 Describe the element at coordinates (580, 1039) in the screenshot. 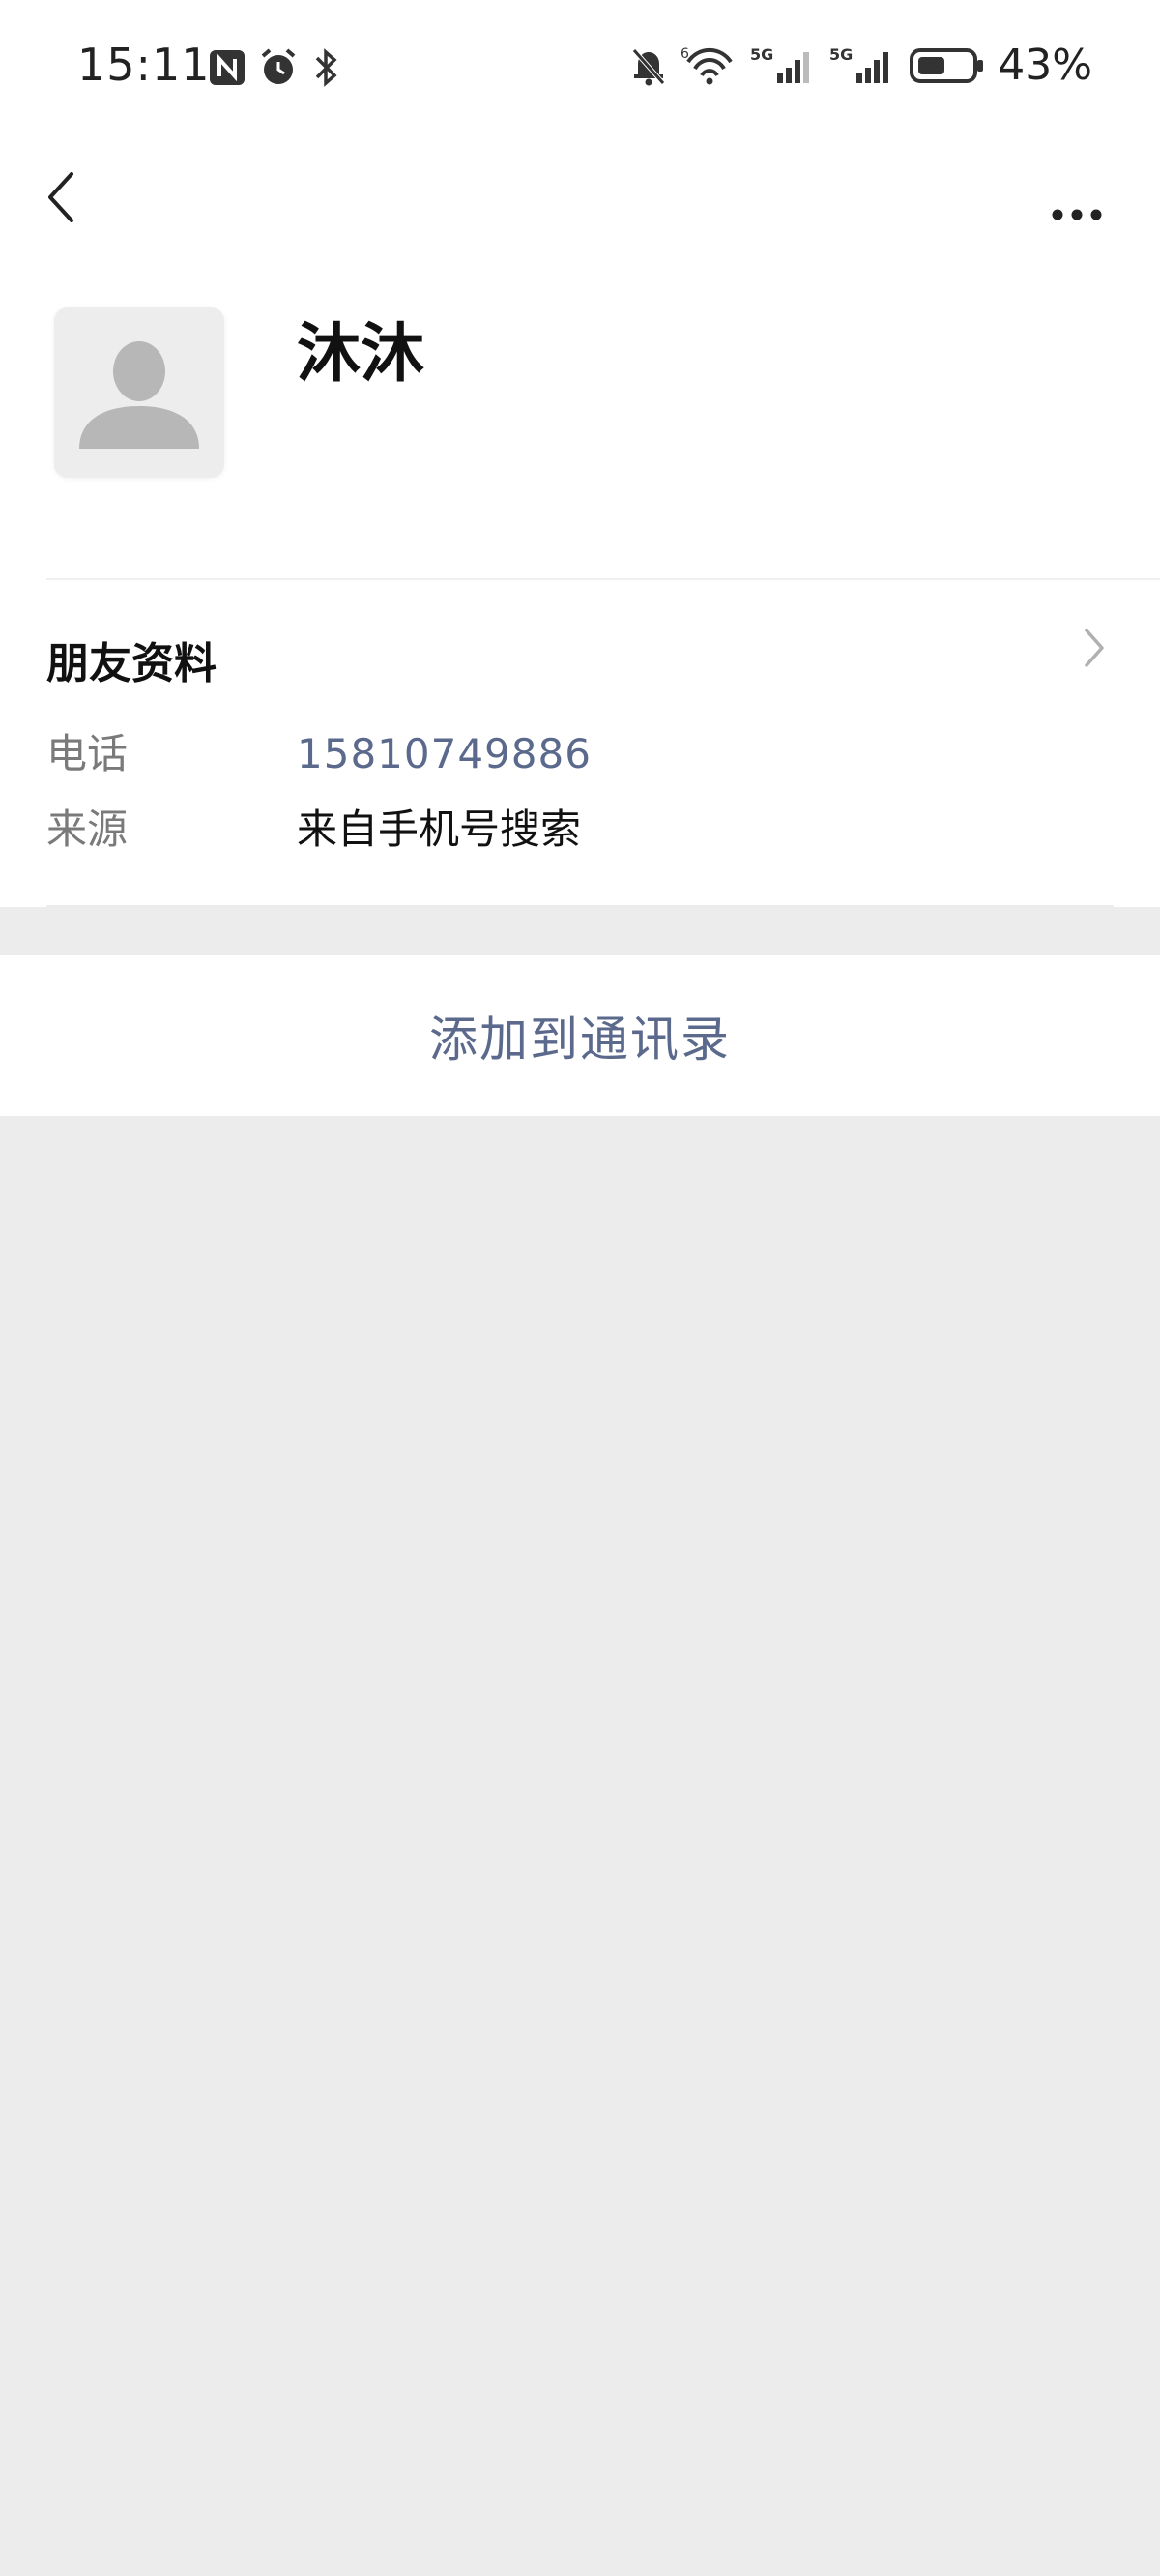

I see `add-to-contacts-label: 添加到通讯录` at that location.